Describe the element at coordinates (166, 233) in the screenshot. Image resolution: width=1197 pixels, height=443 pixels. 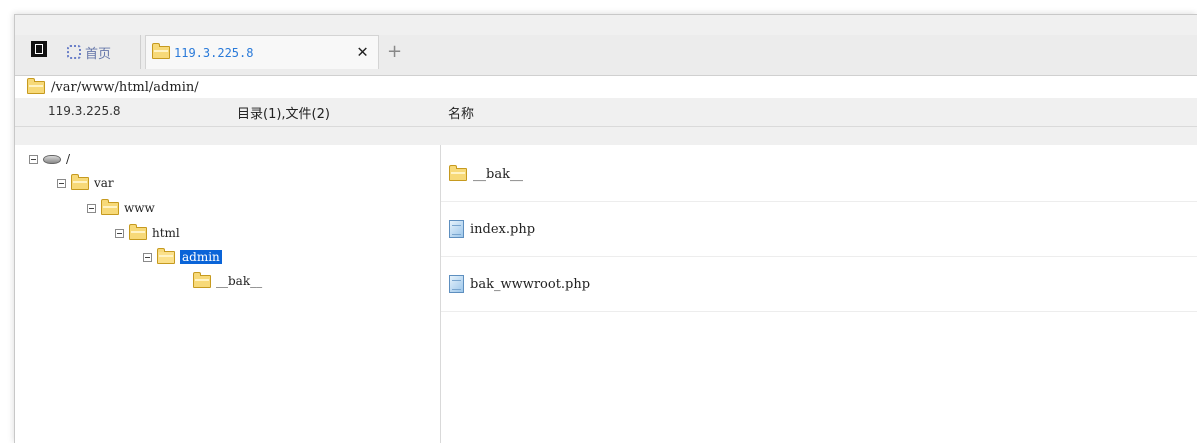
I see `tree-node-label: html` at that location.